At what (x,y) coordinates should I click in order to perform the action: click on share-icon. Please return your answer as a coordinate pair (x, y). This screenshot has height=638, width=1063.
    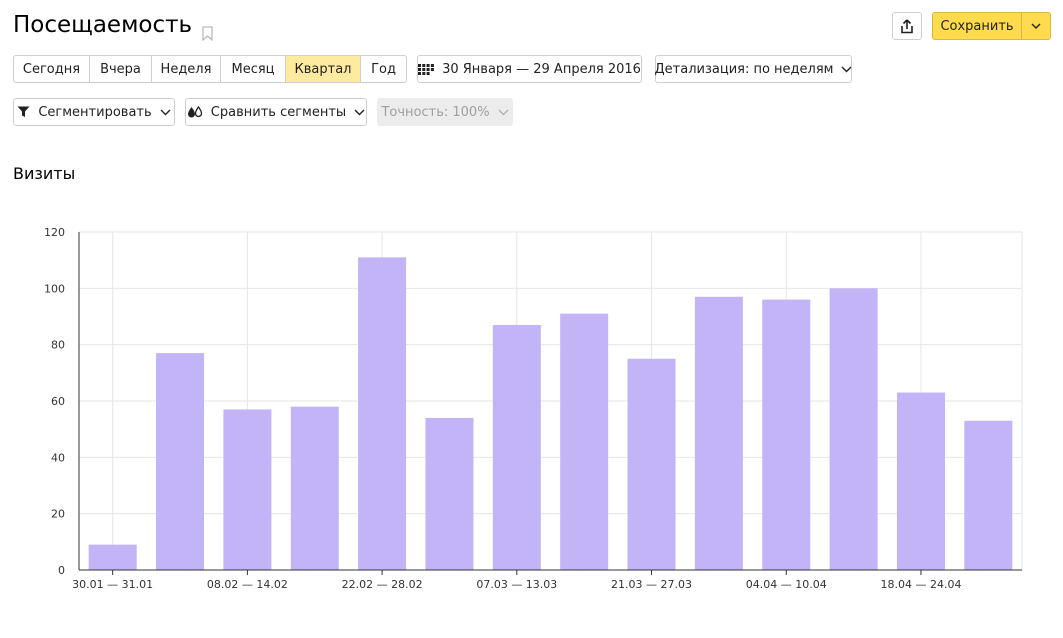
    Looking at the image, I should click on (907, 26).